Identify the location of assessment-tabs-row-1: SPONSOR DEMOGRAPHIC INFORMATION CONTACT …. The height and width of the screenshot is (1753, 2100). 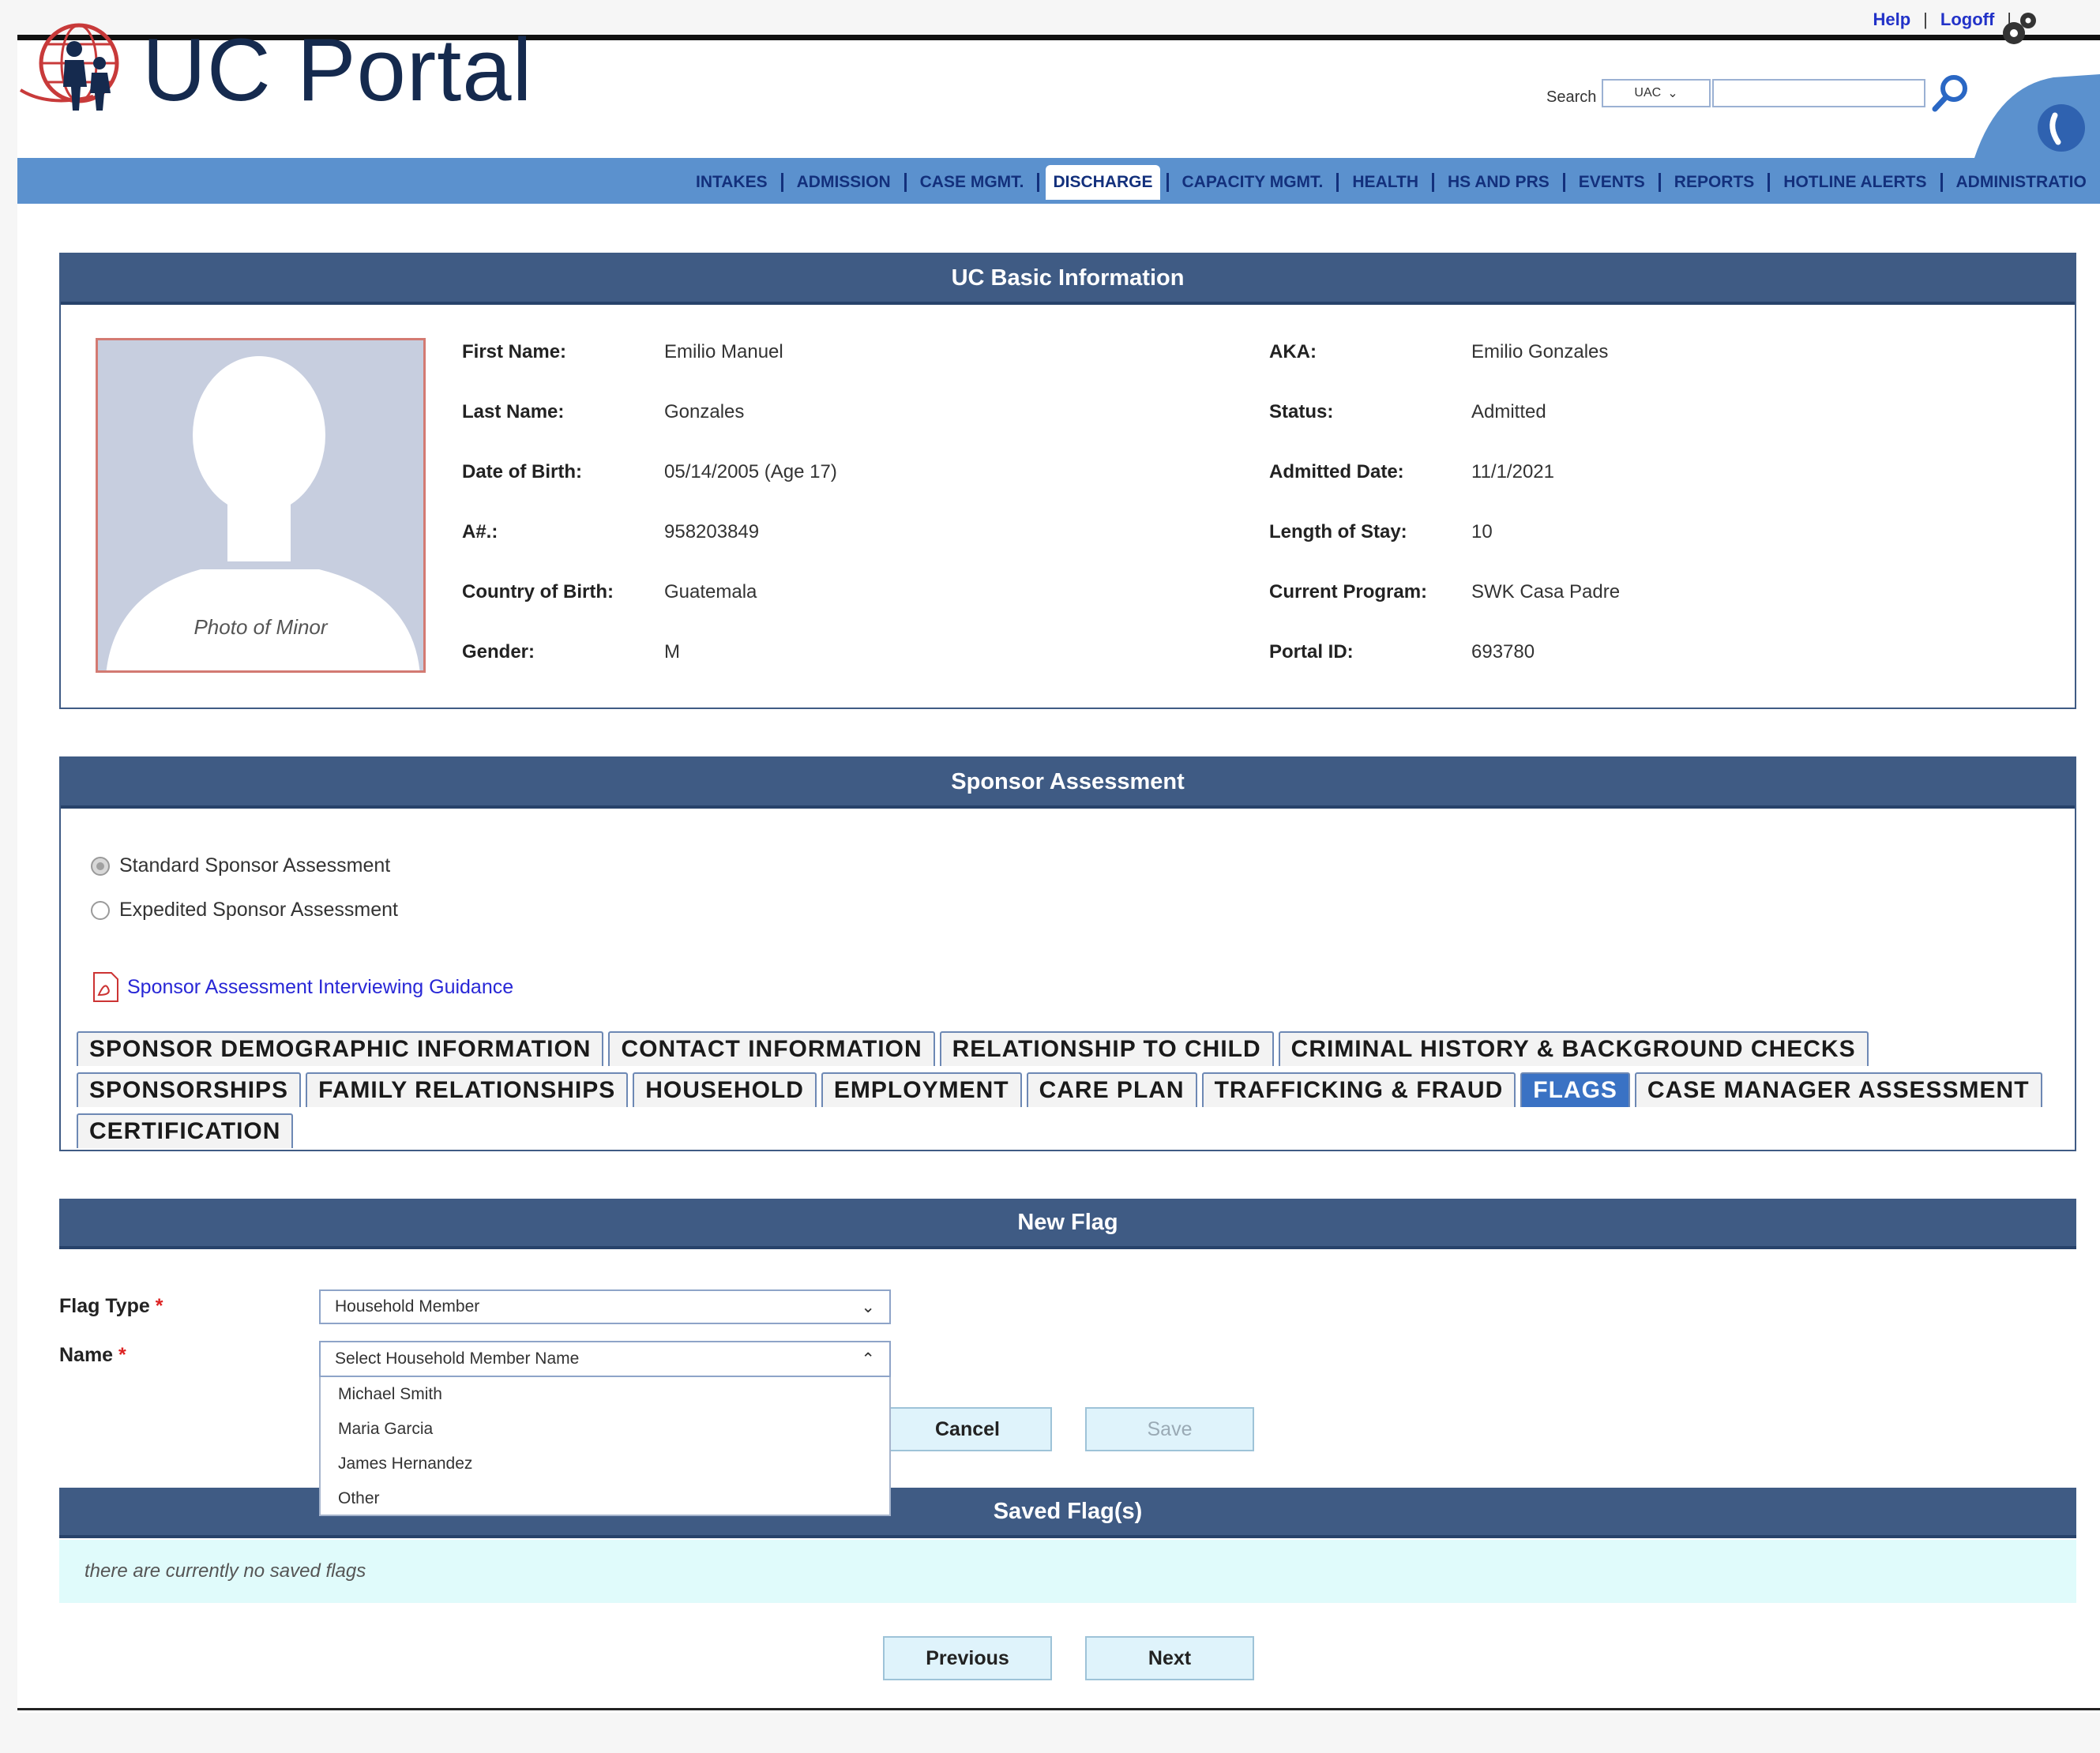
(973, 1049).